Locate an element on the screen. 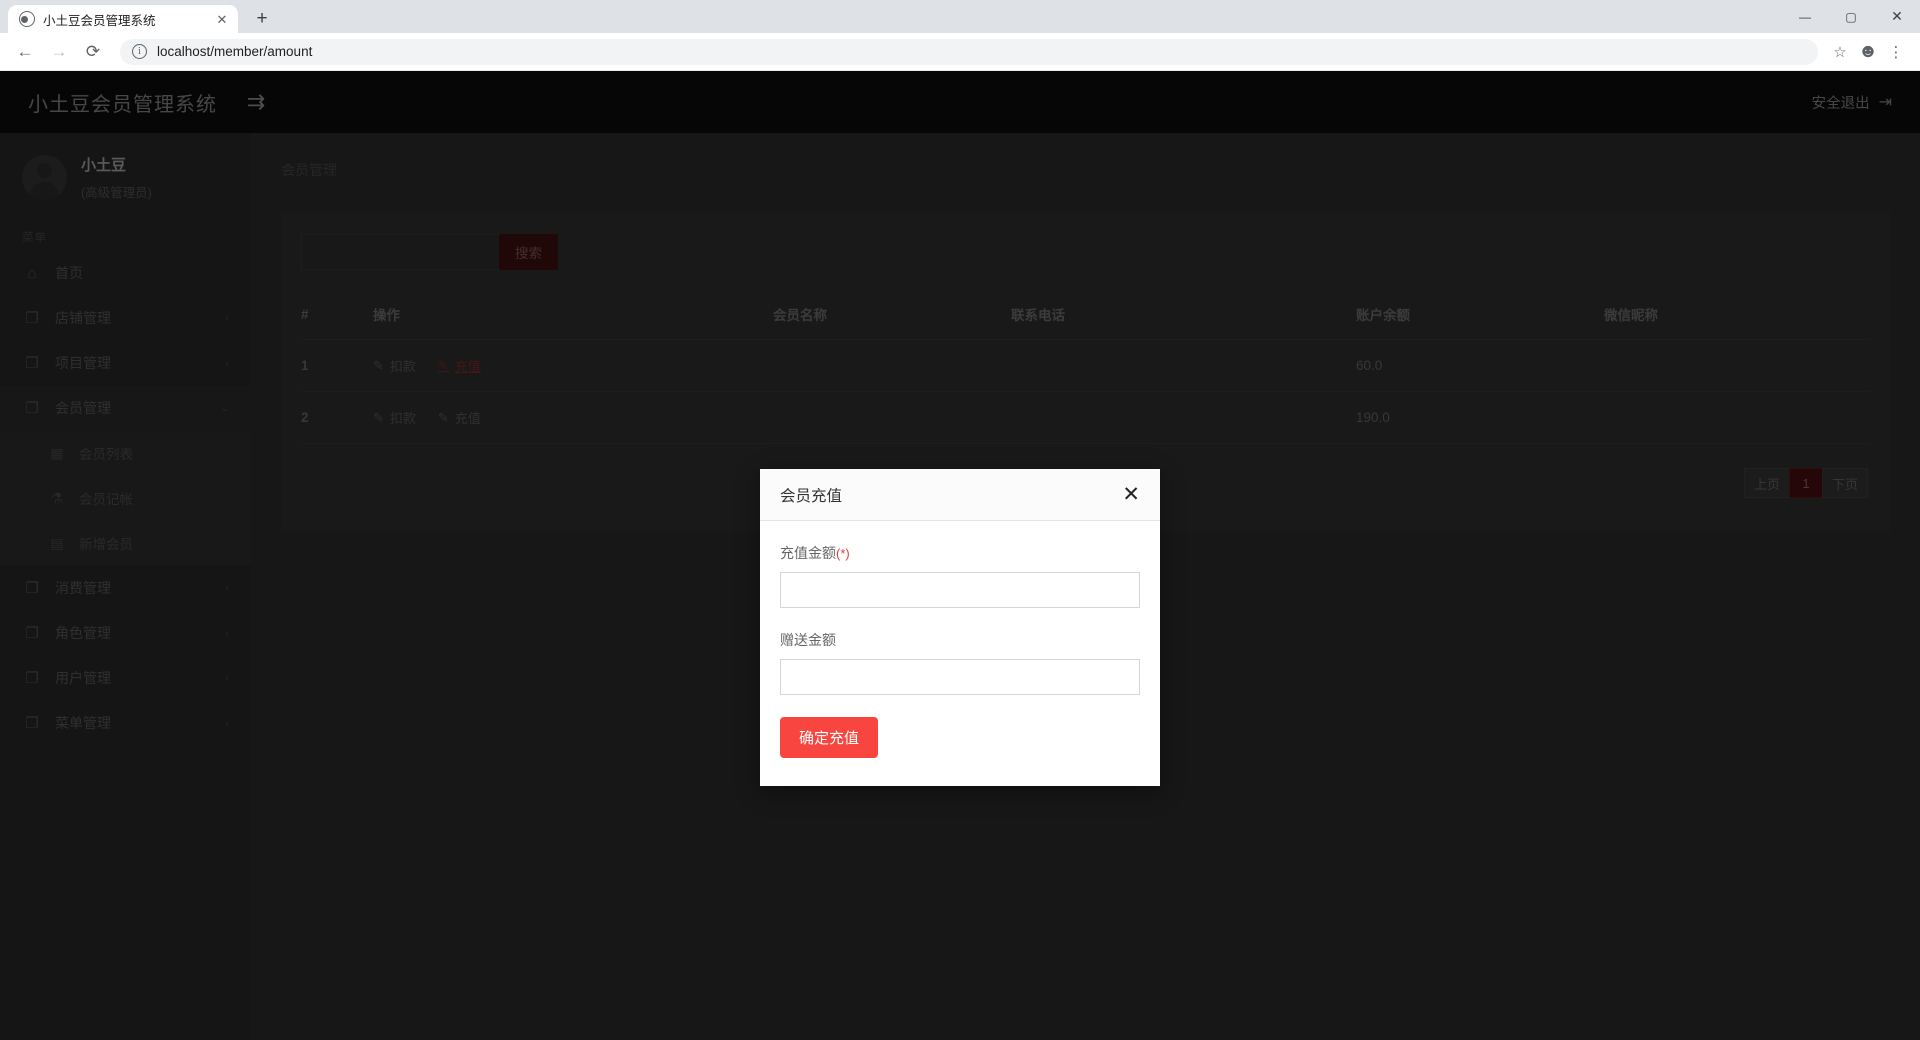 The width and height of the screenshot is (1920, 1040). recharge-modal: 会员充值 ✕ 充值金额(*) 赠送金额 确定充值 is located at coordinates (960, 627).